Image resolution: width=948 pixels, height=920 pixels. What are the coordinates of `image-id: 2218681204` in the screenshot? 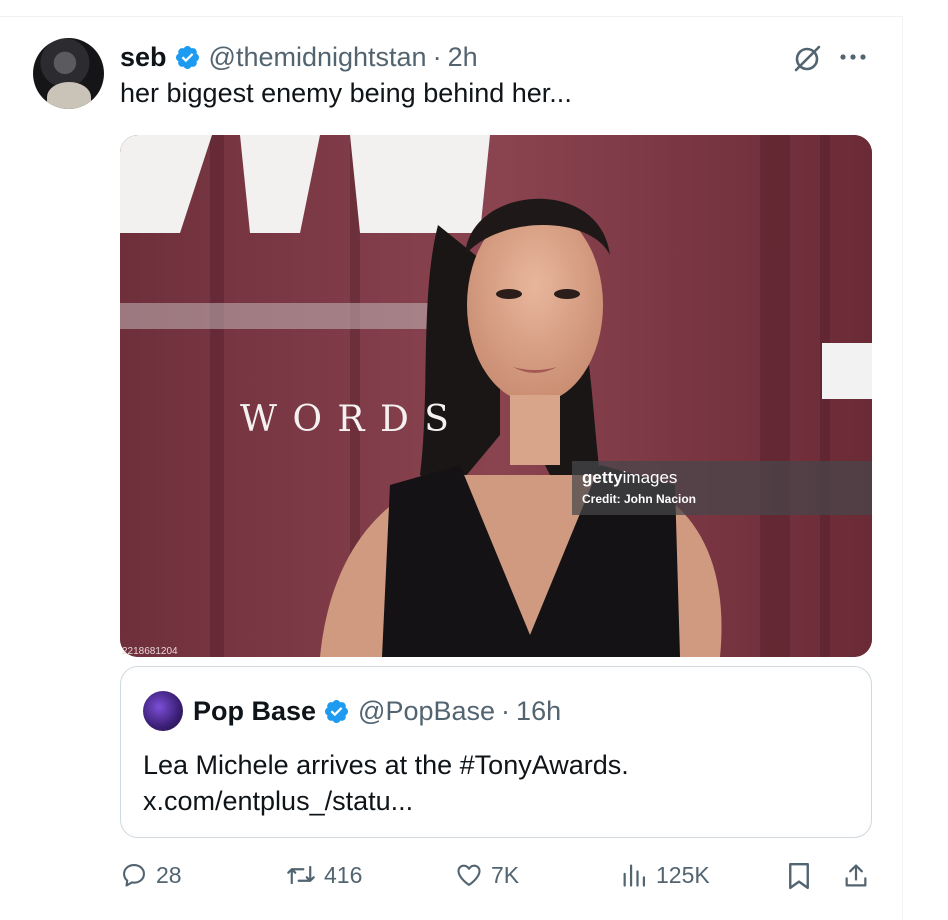 It's located at (150, 651).